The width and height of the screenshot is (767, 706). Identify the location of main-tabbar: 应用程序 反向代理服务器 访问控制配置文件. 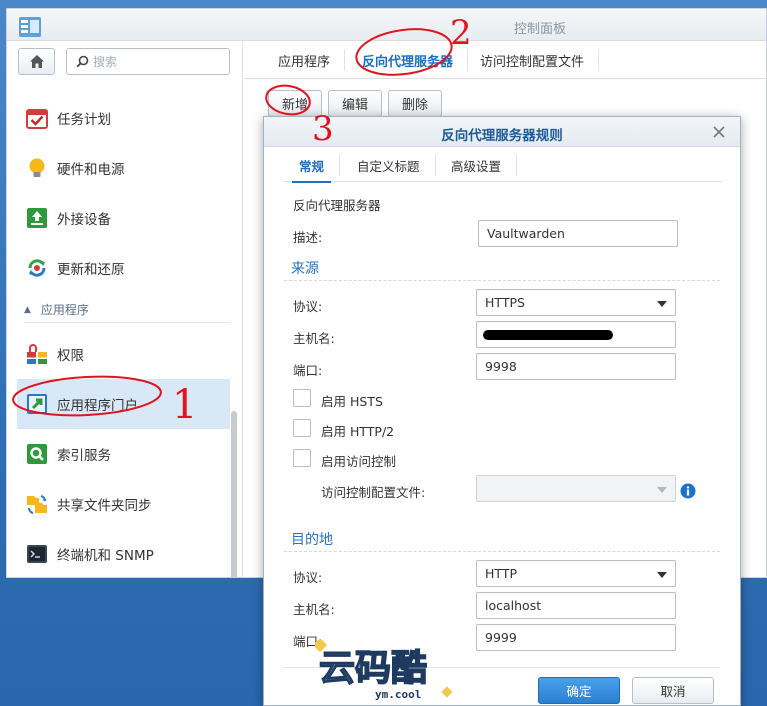
(505, 60).